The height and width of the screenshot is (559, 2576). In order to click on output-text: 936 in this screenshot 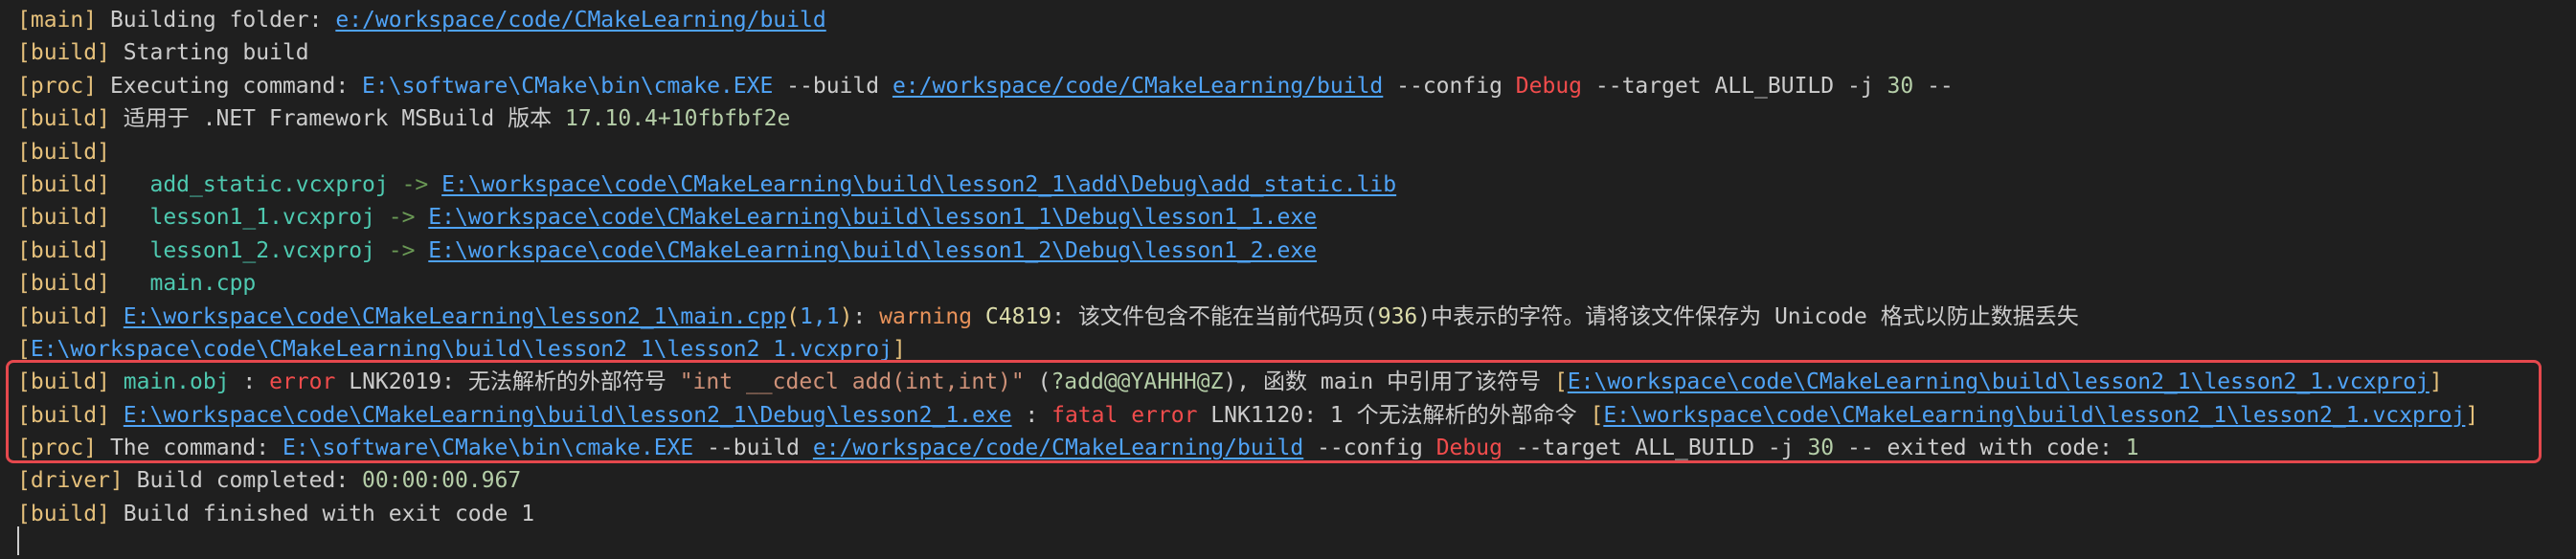, I will do `click(1397, 316)`.